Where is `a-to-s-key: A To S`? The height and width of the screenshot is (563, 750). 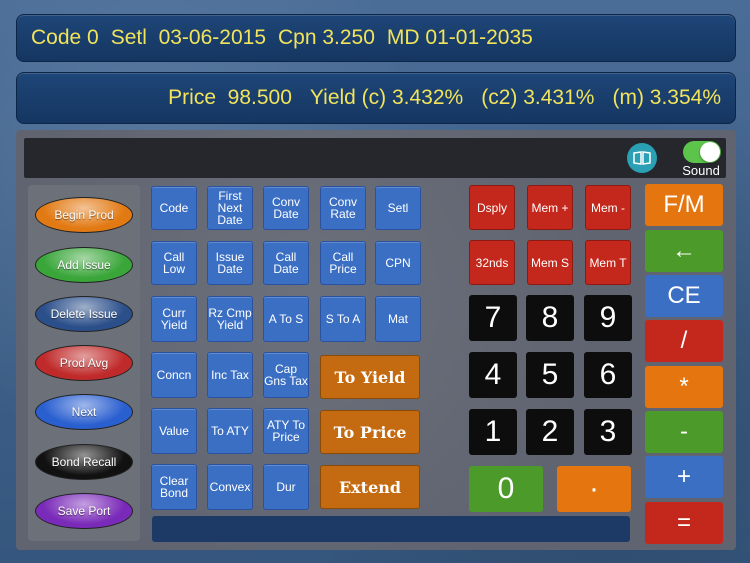
a-to-s-key: A To S is located at coordinates (286, 319).